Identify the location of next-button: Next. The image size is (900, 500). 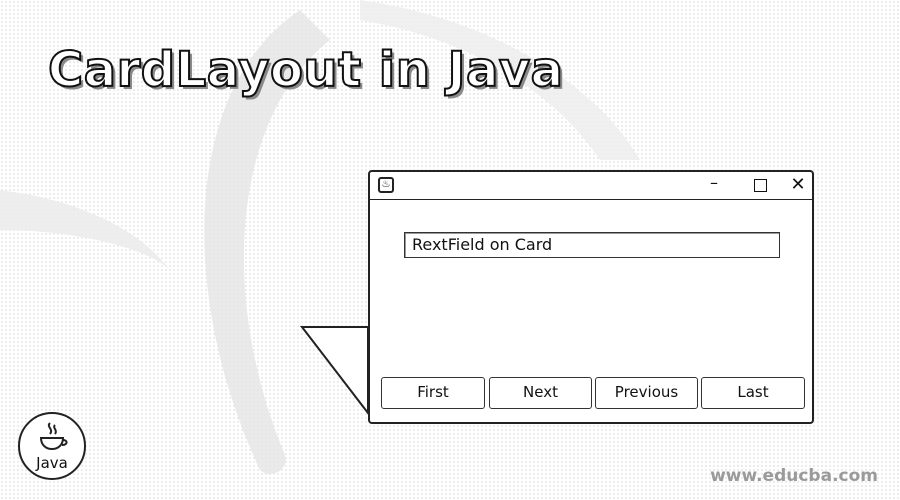
(540, 393).